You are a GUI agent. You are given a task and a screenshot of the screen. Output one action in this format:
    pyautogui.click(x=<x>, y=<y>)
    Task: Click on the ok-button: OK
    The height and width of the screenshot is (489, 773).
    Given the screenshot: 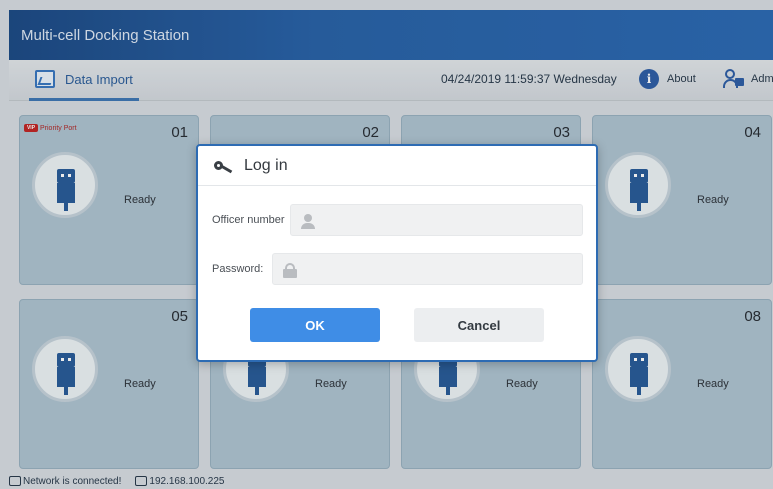 What is the action you would take?
    pyautogui.click(x=315, y=325)
    